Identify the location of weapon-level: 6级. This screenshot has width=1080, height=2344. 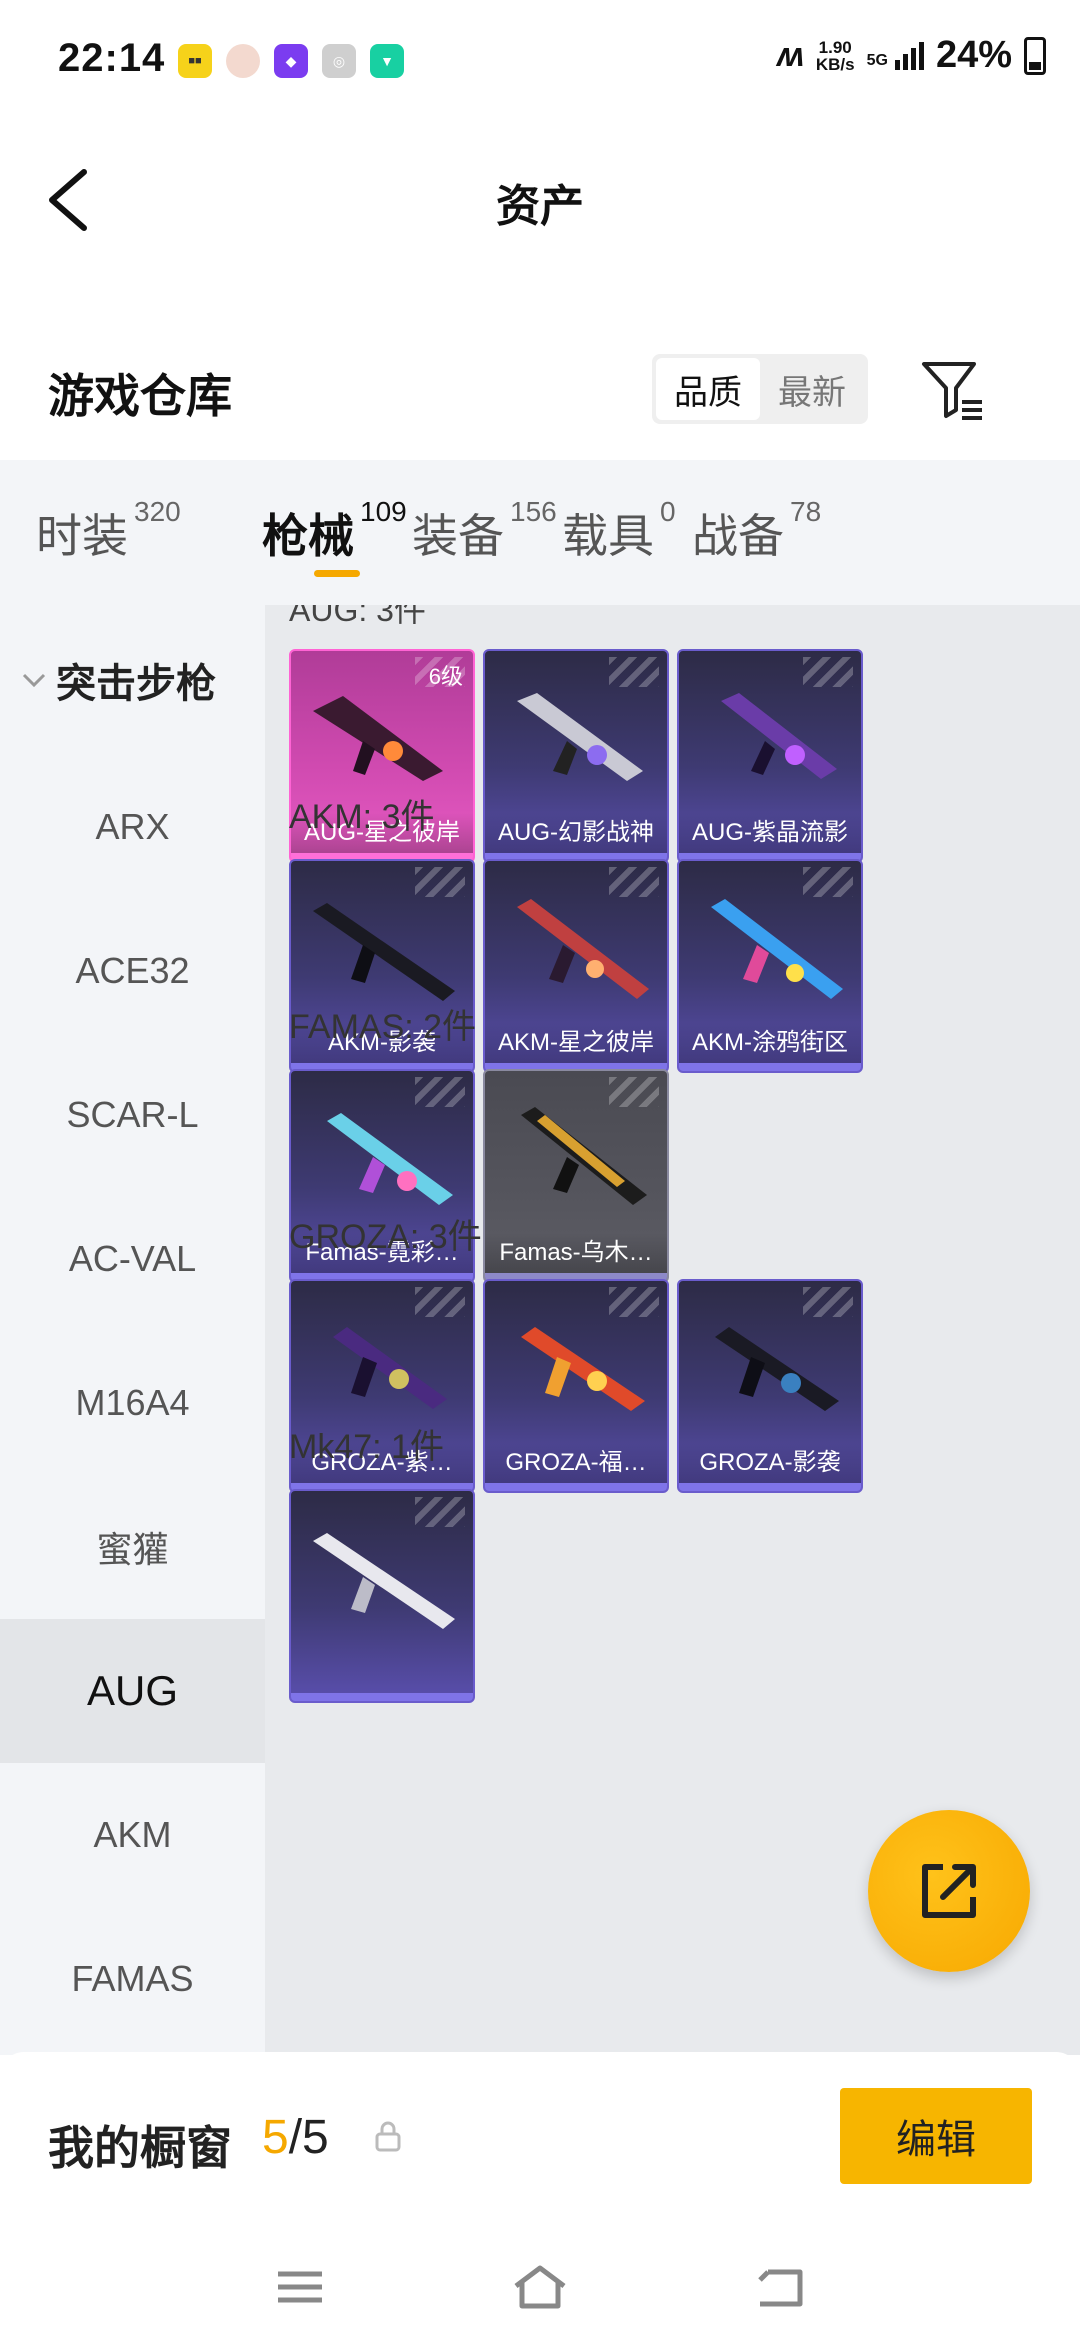
(445, 676).